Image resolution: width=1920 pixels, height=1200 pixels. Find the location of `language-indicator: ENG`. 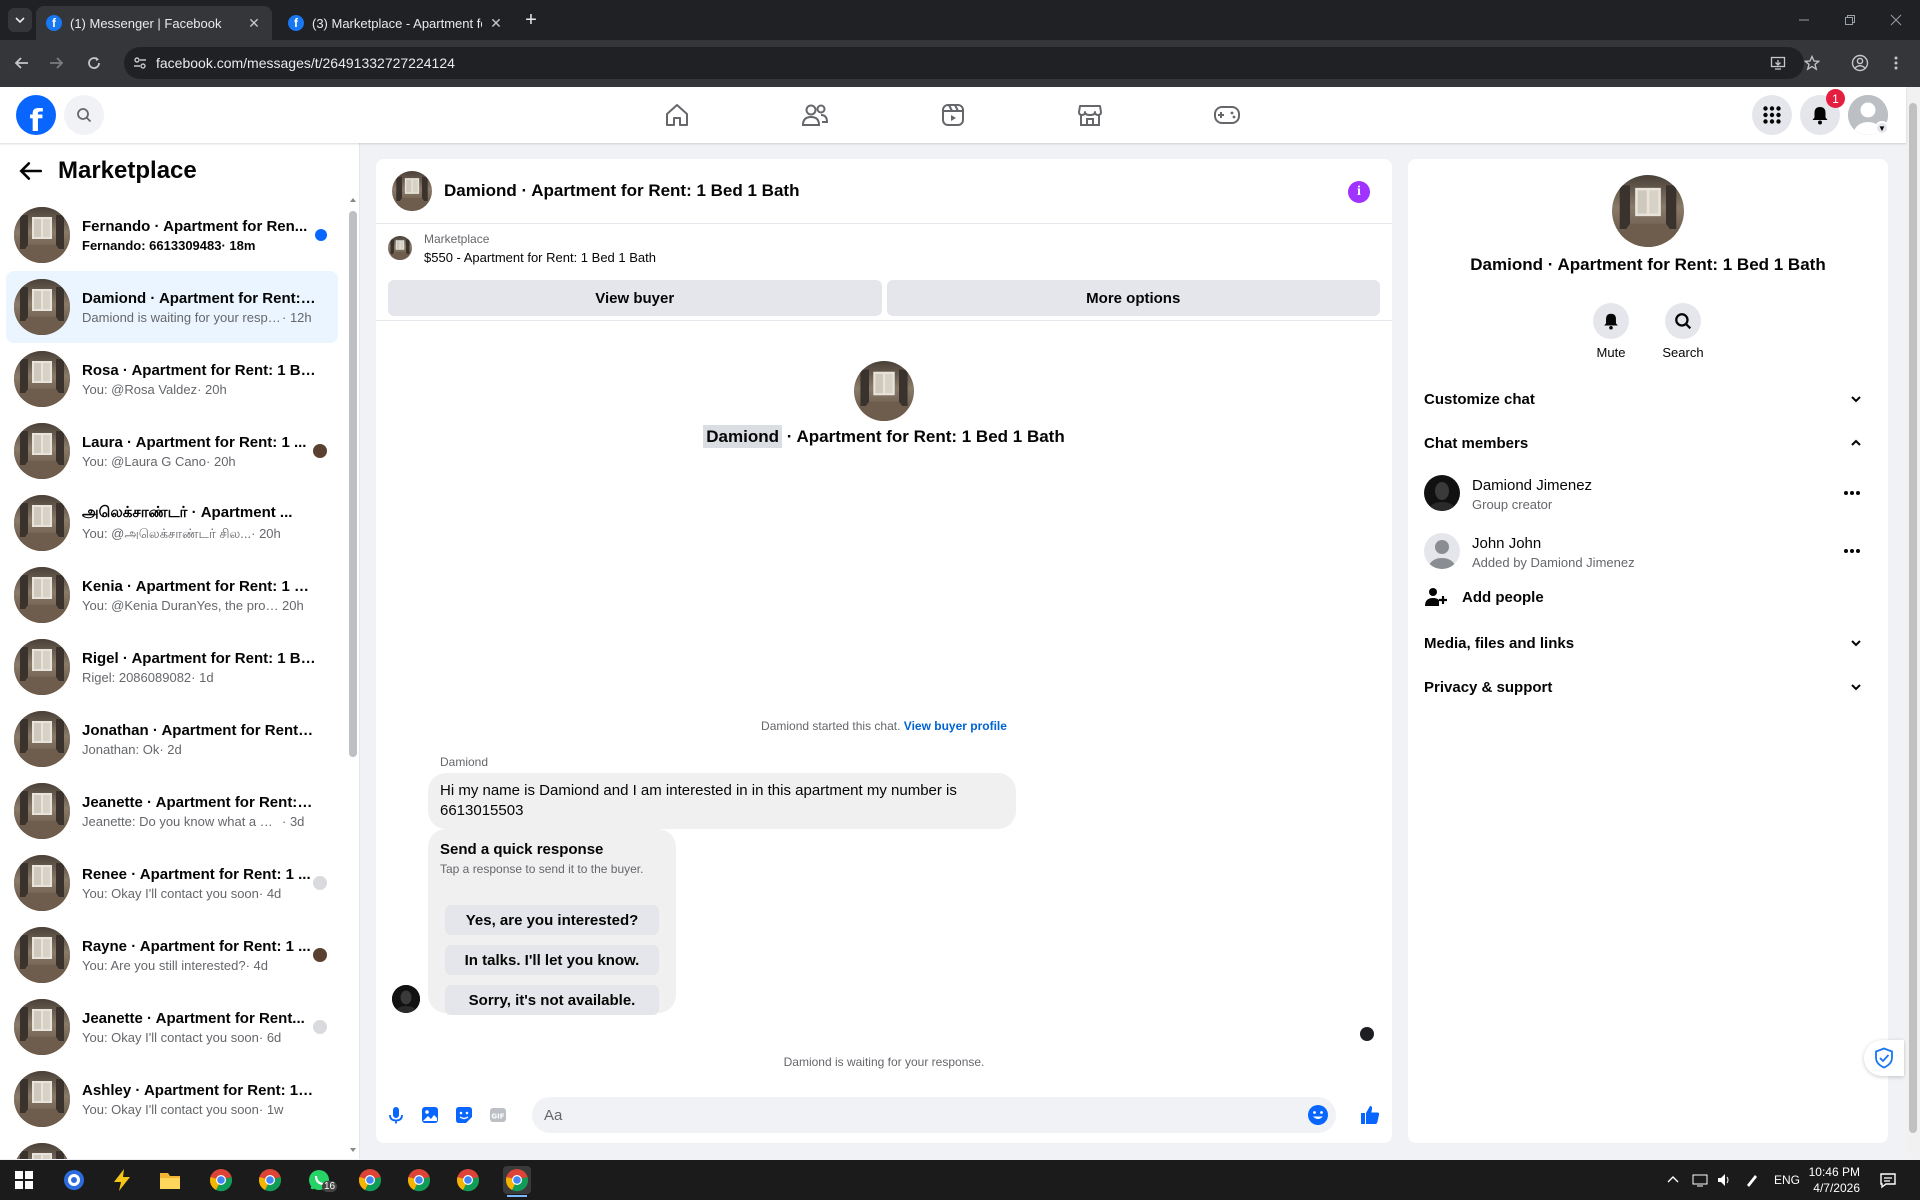

language-indicator: ENG is located at coordinates (1787, 1180).